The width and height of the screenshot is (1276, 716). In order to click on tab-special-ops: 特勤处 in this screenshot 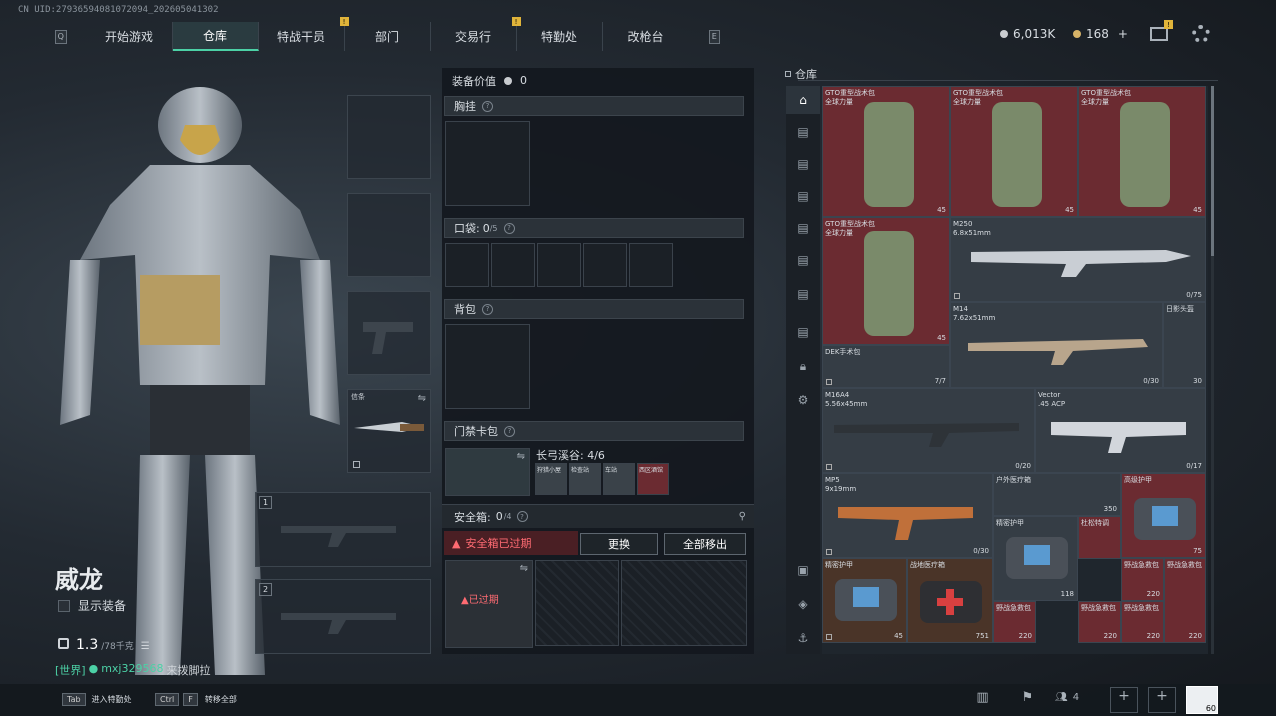, I will do `click(560, 36)`.